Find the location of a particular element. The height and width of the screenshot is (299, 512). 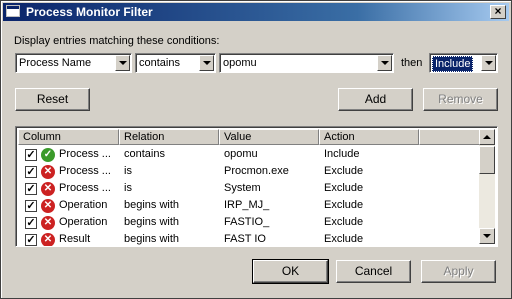

table-row: ✓ ✕ Result begins with FAST IO Exclude is located at coordinates (249, 238).